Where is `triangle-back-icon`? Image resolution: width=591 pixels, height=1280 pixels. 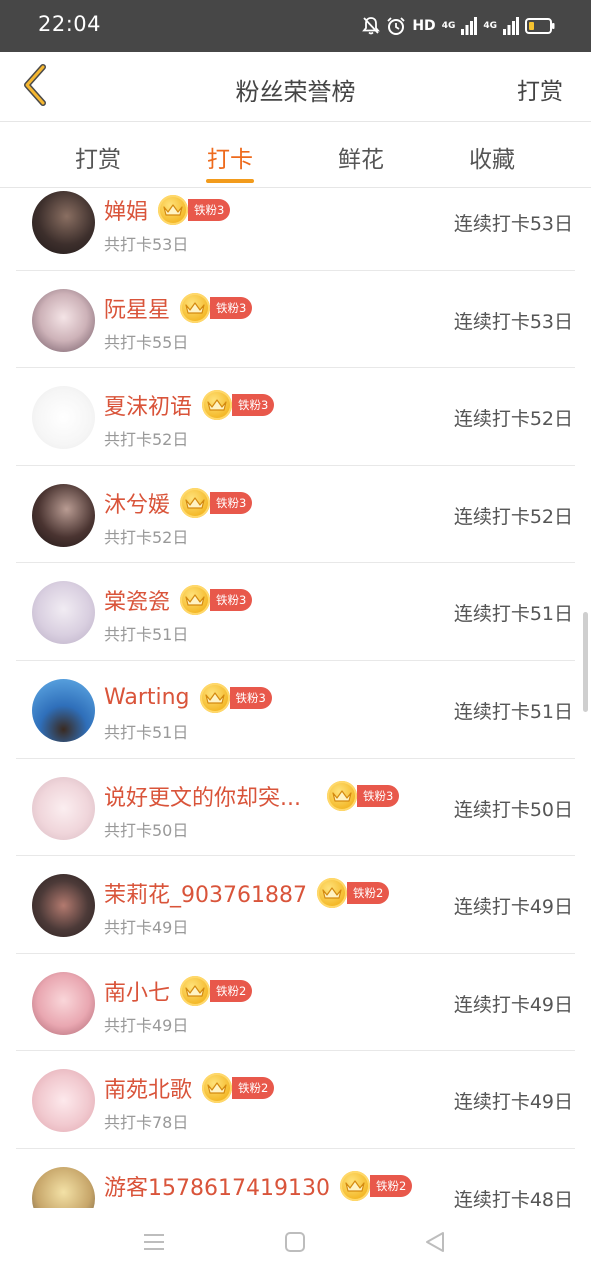 triangle-back-icon is located at coordinates (435, 1244).